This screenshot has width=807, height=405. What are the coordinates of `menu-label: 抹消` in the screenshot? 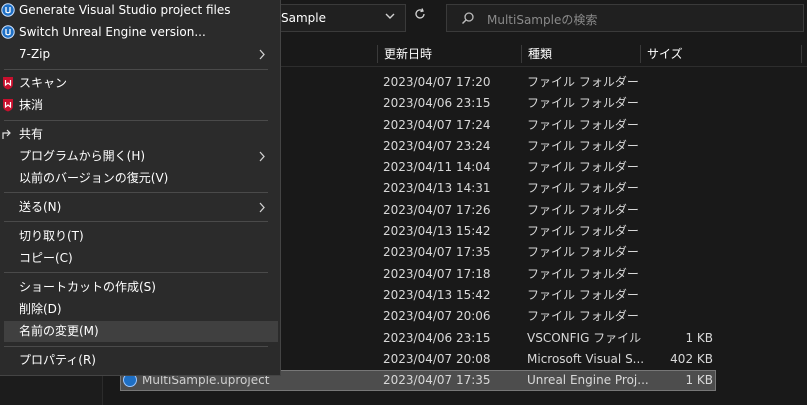 It's located at (31, 105).